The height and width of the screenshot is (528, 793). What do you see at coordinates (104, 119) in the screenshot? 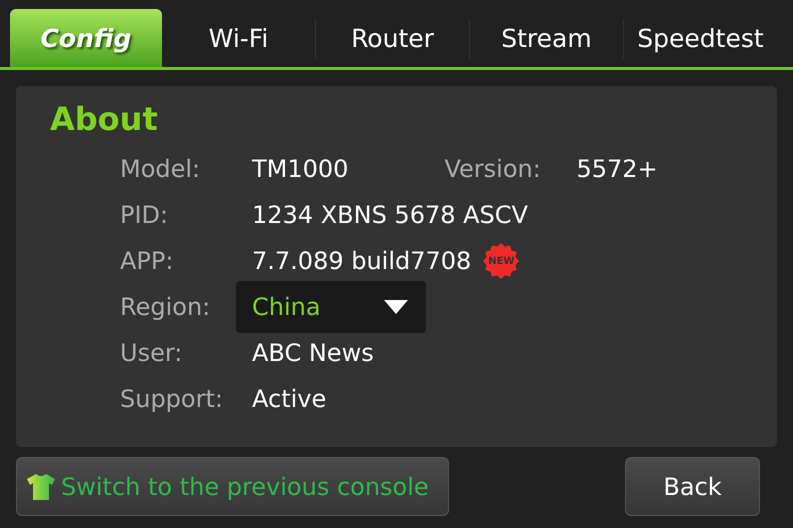
I see `section-title: About` at bounding box center [104, 119].